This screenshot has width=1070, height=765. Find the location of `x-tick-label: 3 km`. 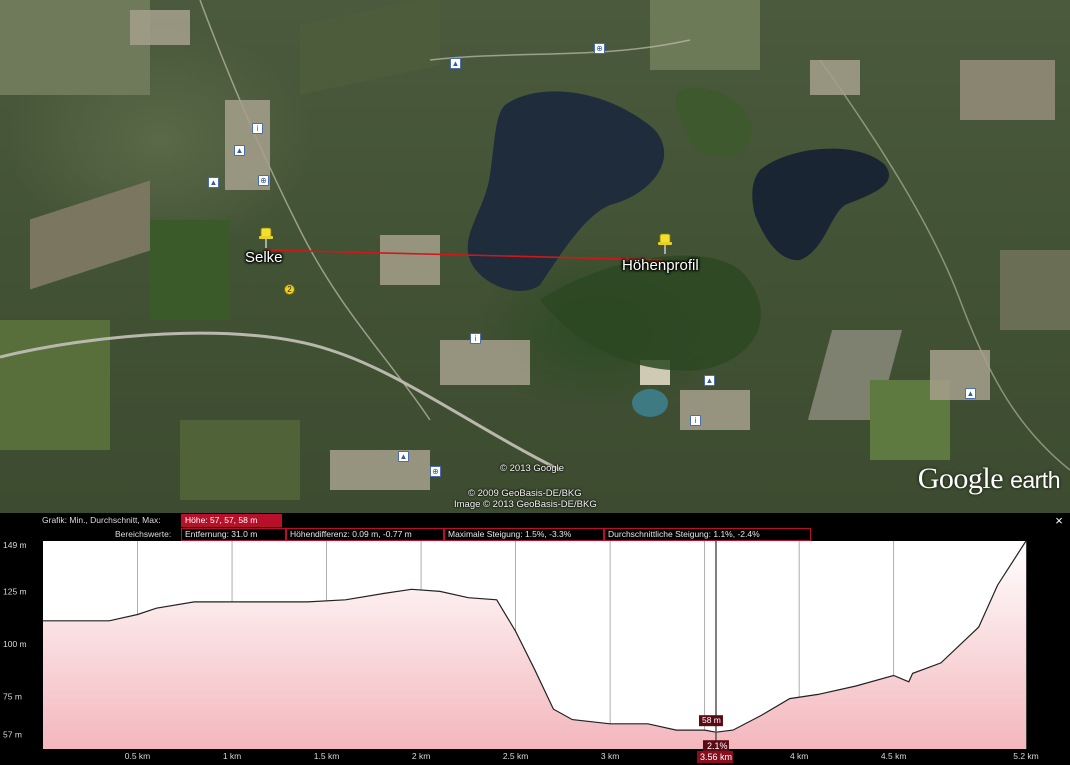

x-tick-label: 3 km is located at coordinates (610, 756).